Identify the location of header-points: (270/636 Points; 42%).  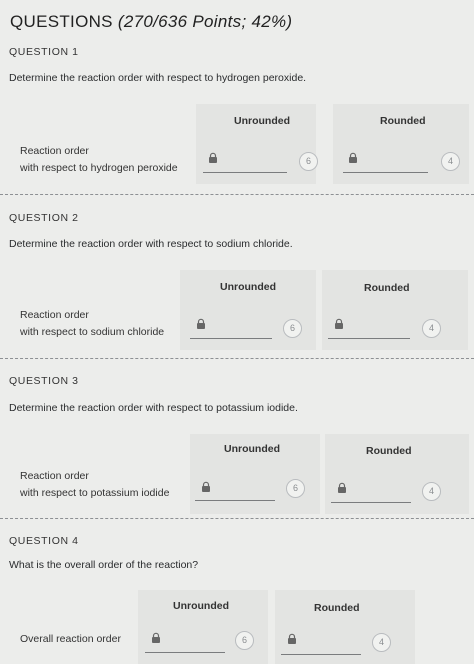
(205, 21).